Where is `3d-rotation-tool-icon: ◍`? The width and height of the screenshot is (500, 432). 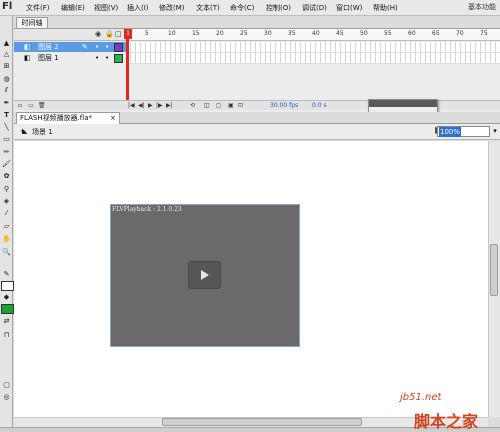
3d-rotation-tool-icon: ◍ is located at coordinates (6, 79).